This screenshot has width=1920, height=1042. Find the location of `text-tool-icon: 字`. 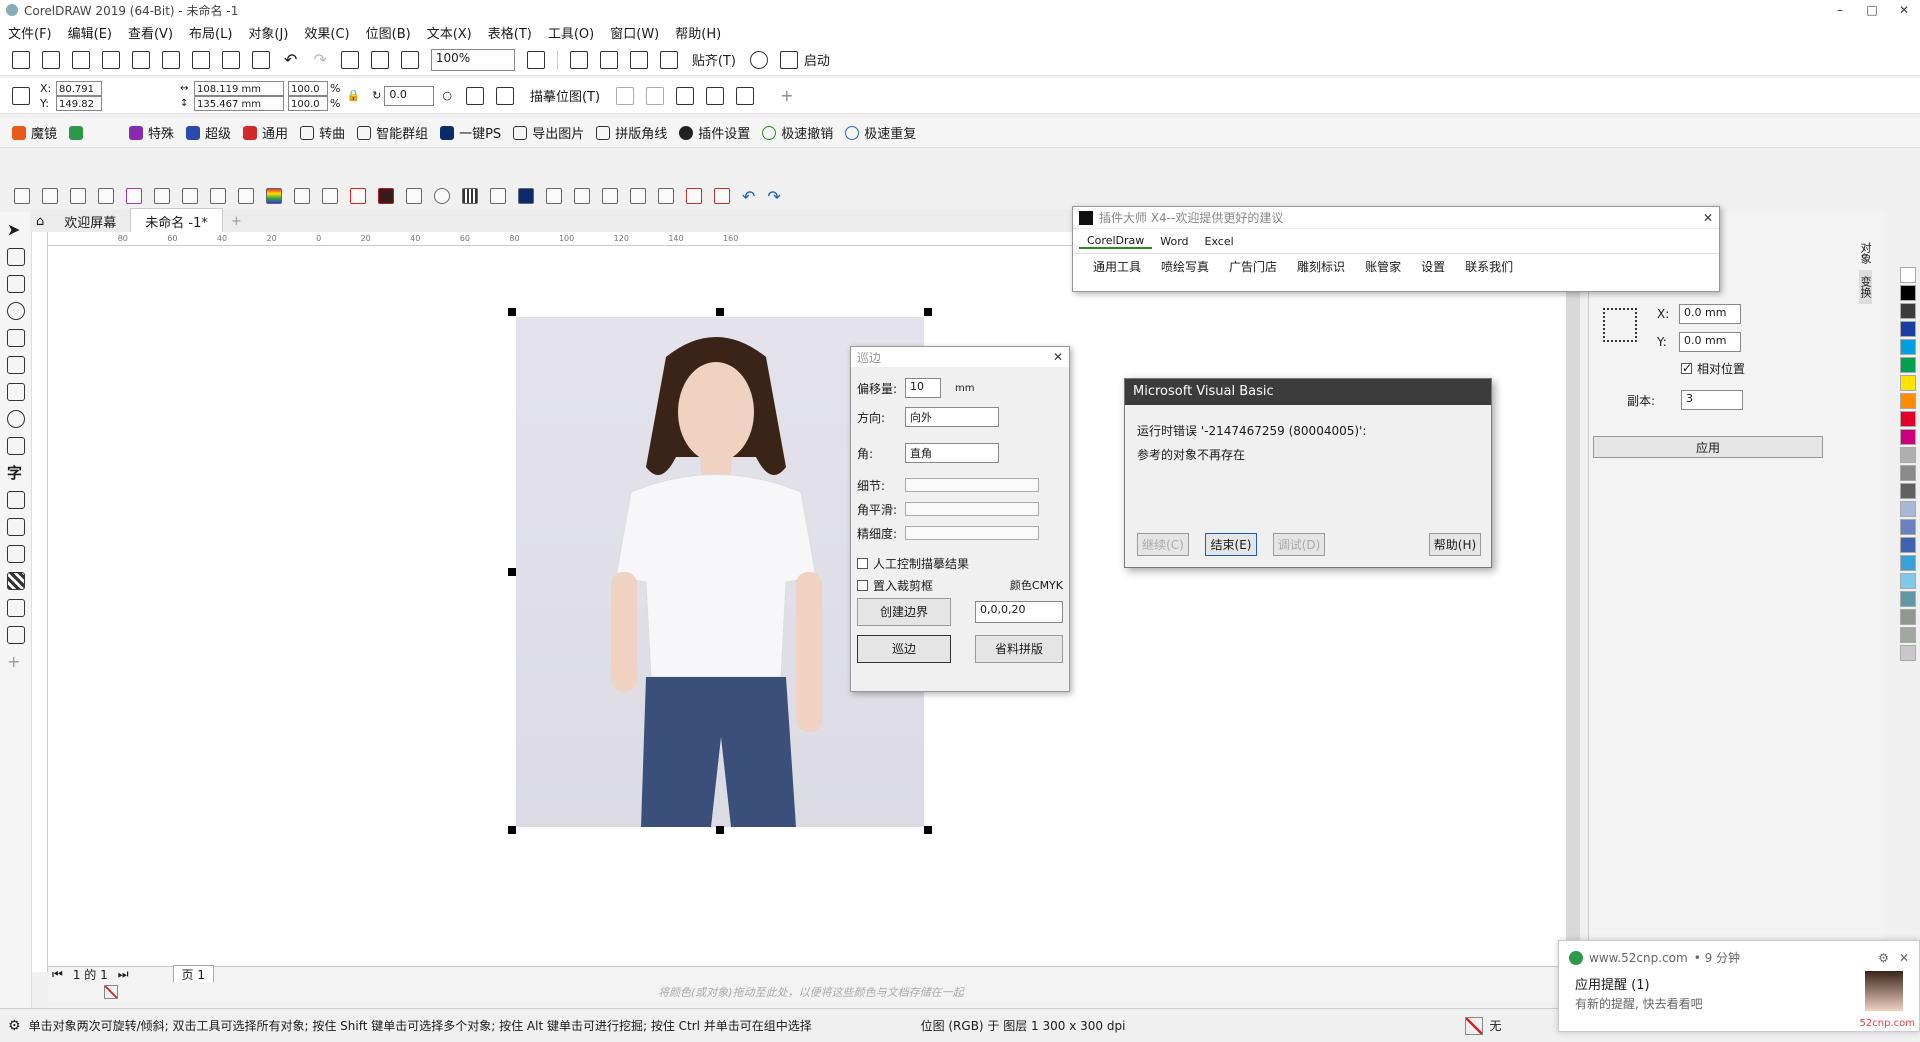

text-tool-icon: 字 is located at coordinates (16, 473).